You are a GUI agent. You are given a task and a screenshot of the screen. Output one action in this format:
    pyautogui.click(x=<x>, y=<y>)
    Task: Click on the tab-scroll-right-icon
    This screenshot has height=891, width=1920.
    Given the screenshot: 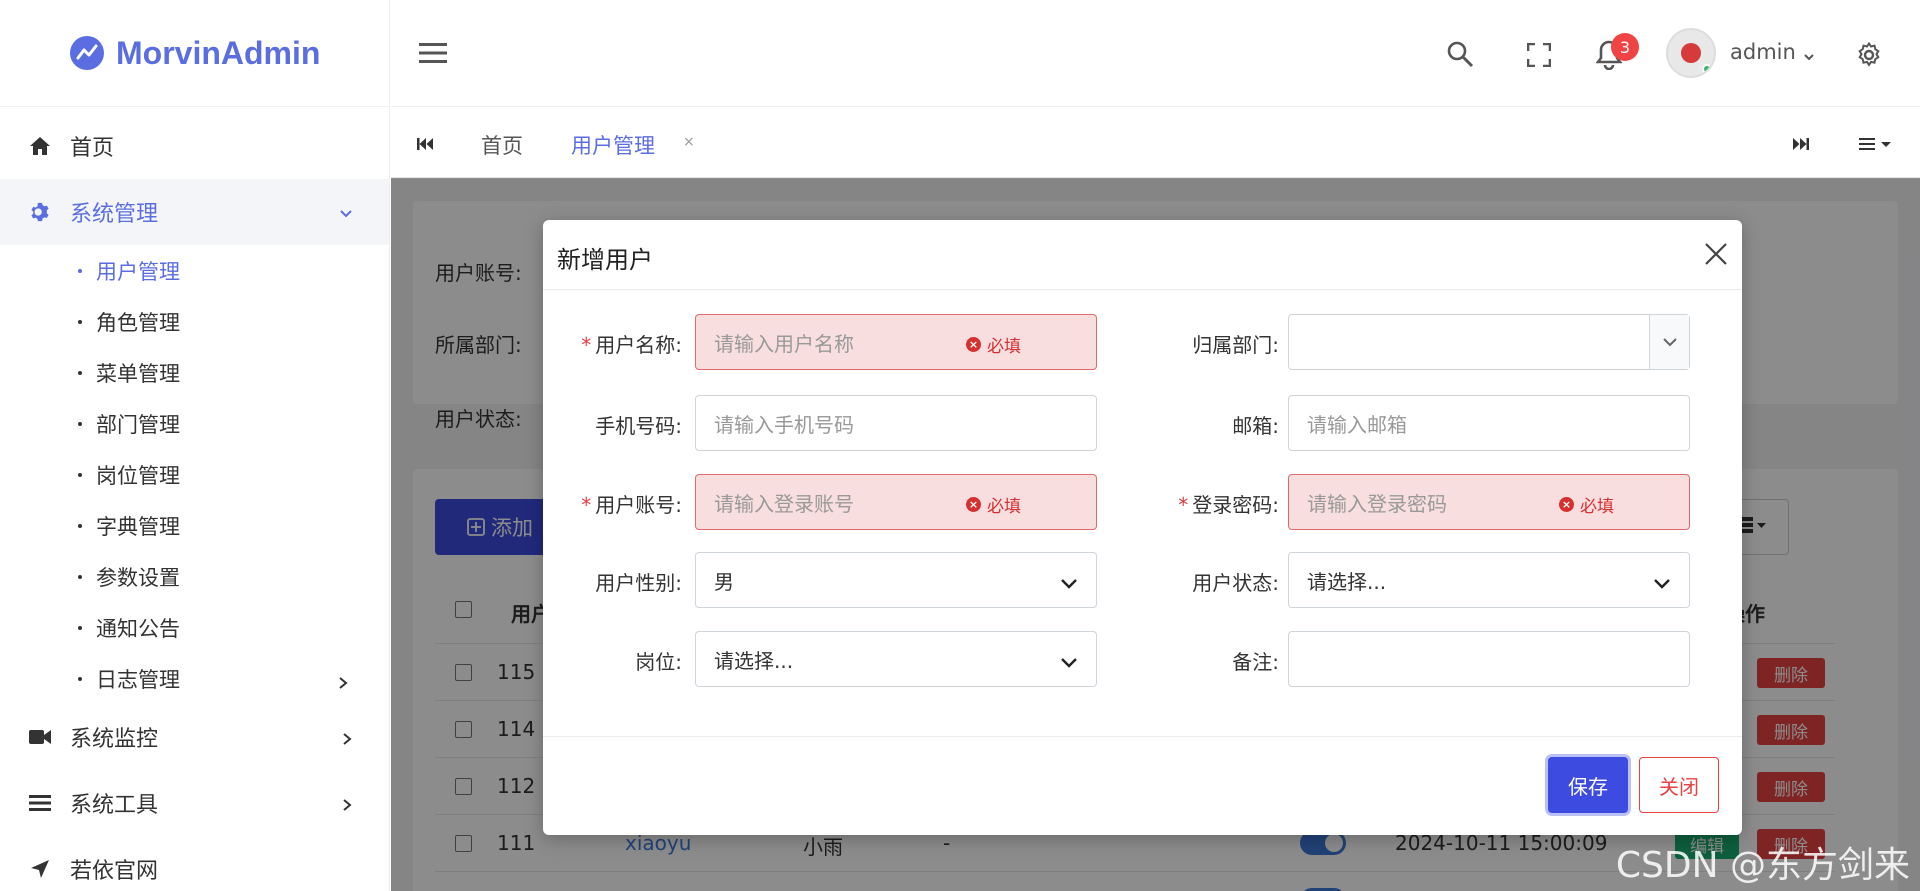 What is the action you would take?
    pyautogui.click(x=1801, y=145)
    